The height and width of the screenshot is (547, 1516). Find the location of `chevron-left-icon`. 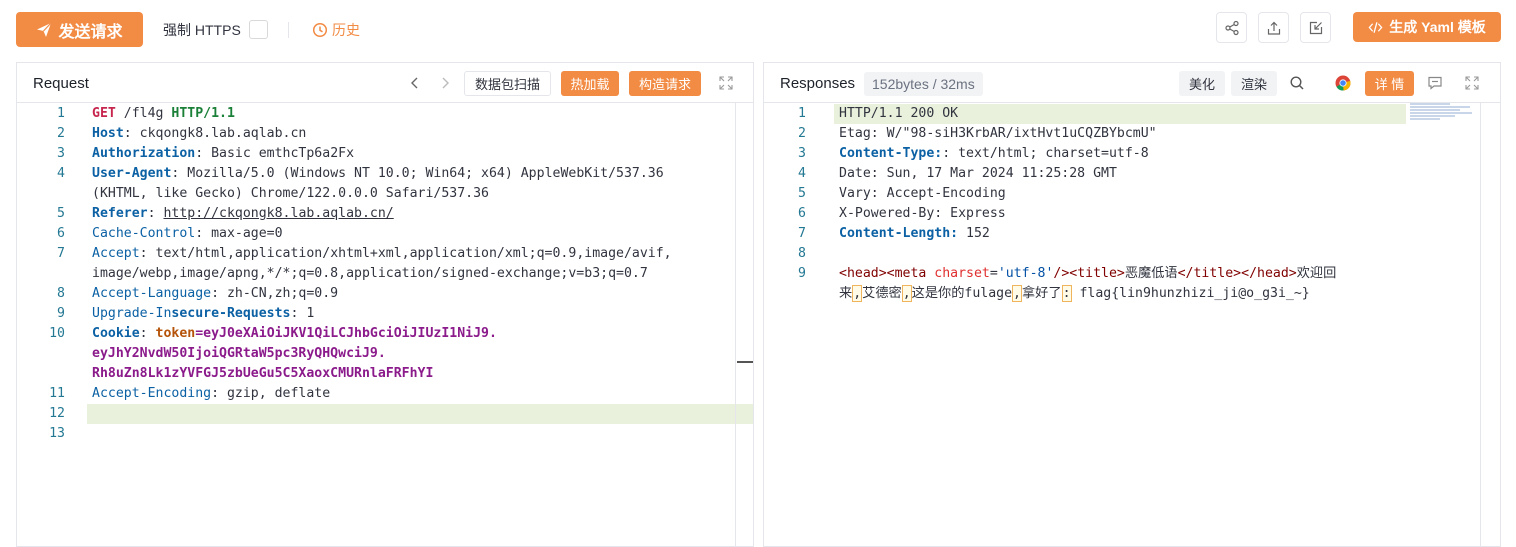

chevron-left-icon is located at coordinates (414, 83).